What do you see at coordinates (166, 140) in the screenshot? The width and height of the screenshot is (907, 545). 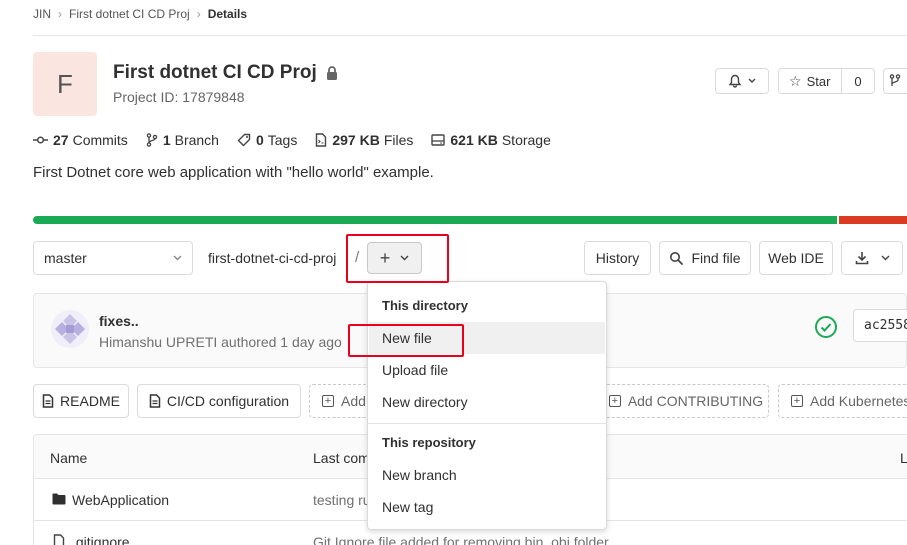 I see `branches-count: 1` at bounding box center [166, 140].